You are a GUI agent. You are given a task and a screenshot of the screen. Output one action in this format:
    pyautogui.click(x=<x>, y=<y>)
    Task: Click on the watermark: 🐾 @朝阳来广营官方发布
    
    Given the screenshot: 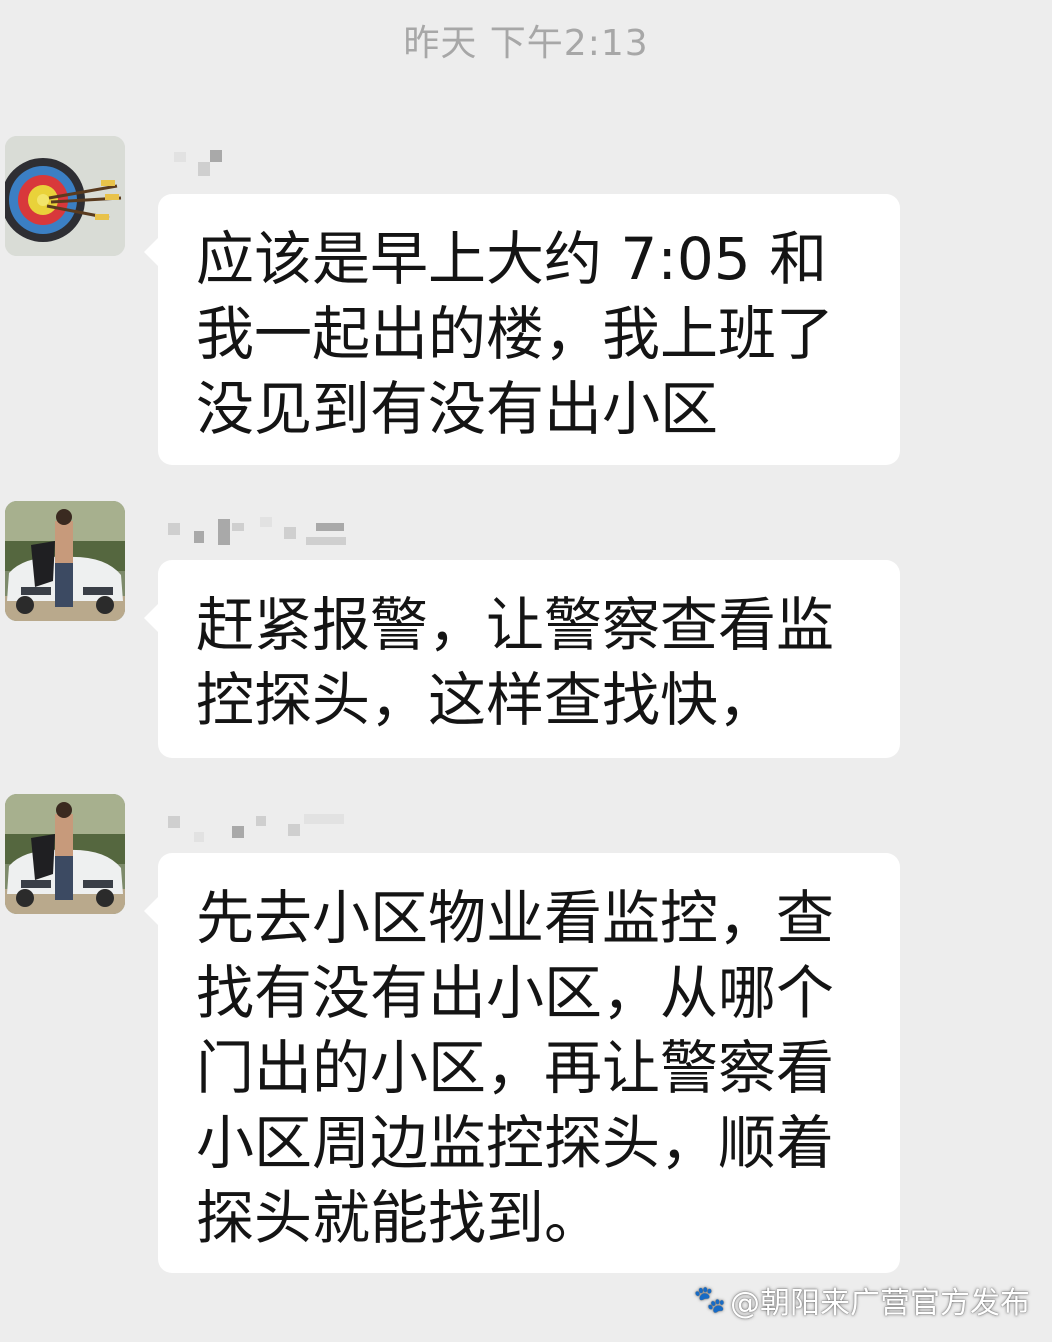 What is the action you would take?
    pyautogui.click(x=862, y=1300)
    